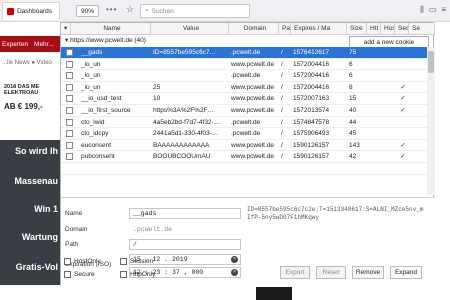  I want to click on table-row: _io_un www.pcwelt.de / 1572004416 6, so click(244, 65).